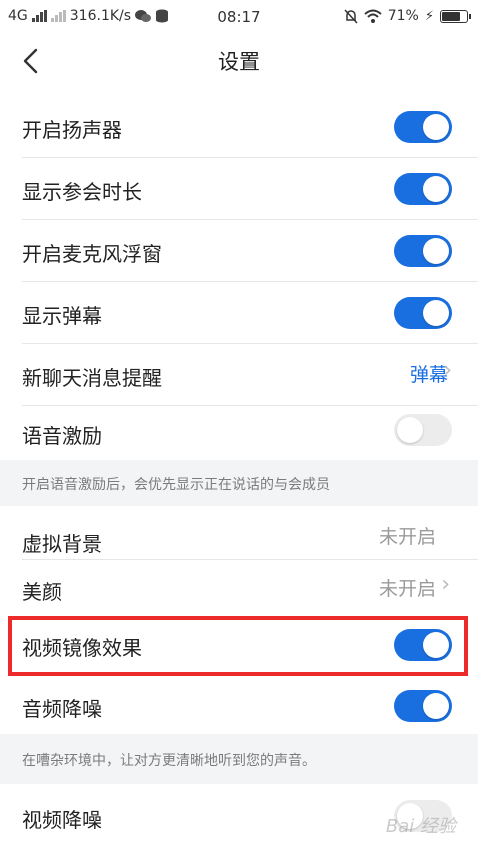 Image resolution: width=478 pixels, height=860 pixels. I want to click on danmaku-toggle, so click(423, 313).